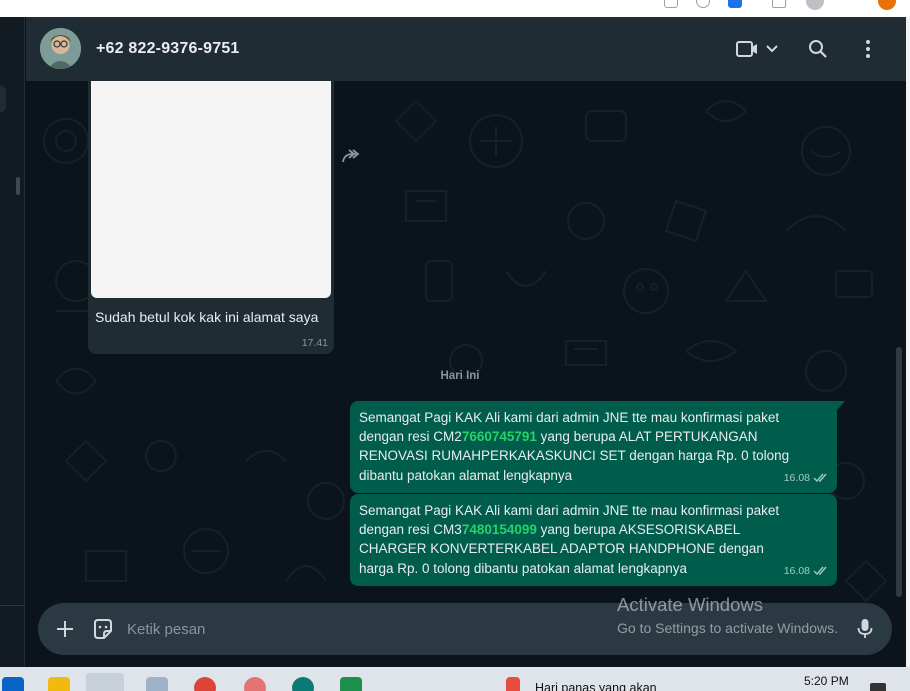 The image size is (910, 691). Describe the element at coordinates (455, 8) in the screenshot. I see `browser-toolbar-strip` at that location.